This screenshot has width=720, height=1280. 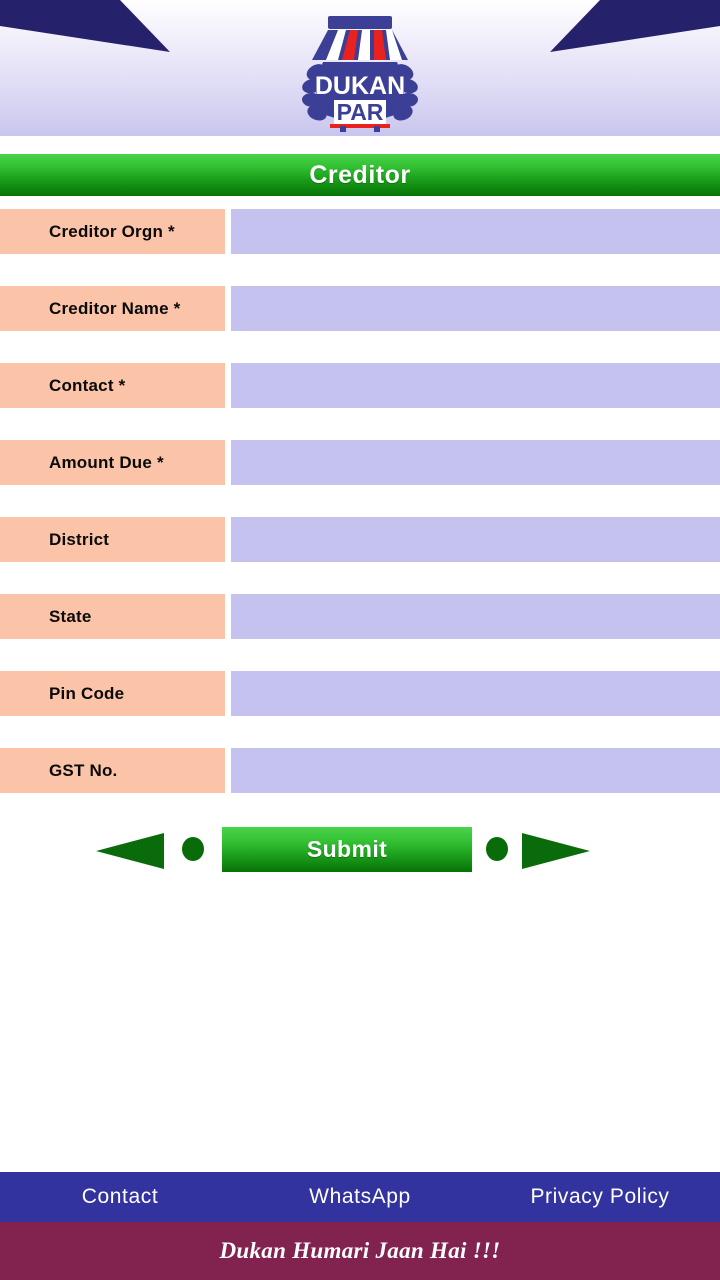 I want to click on app-header: DUKAN PAR, so click(x=360, y=68).